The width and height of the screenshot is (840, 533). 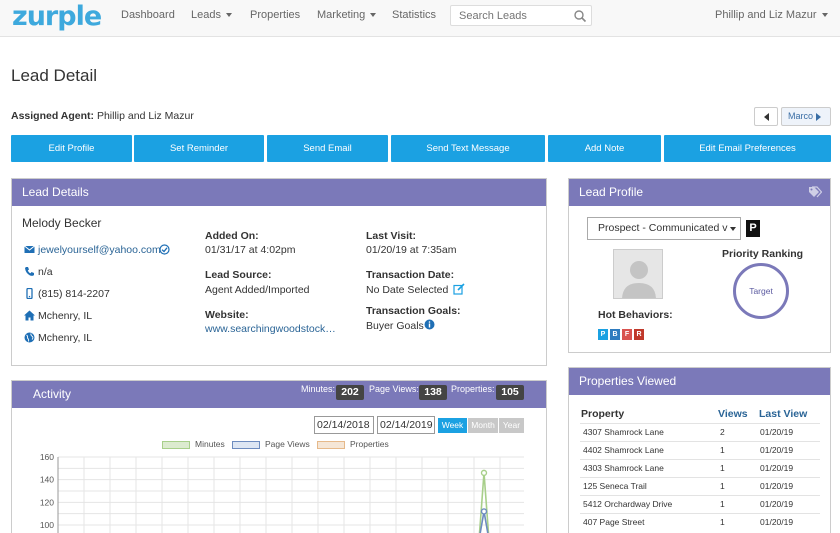 What do you see at coordinates (65, 316) in the screenshot?
I see `lead-home-city: Mchenry, IL` at bounding box center [65, 316].